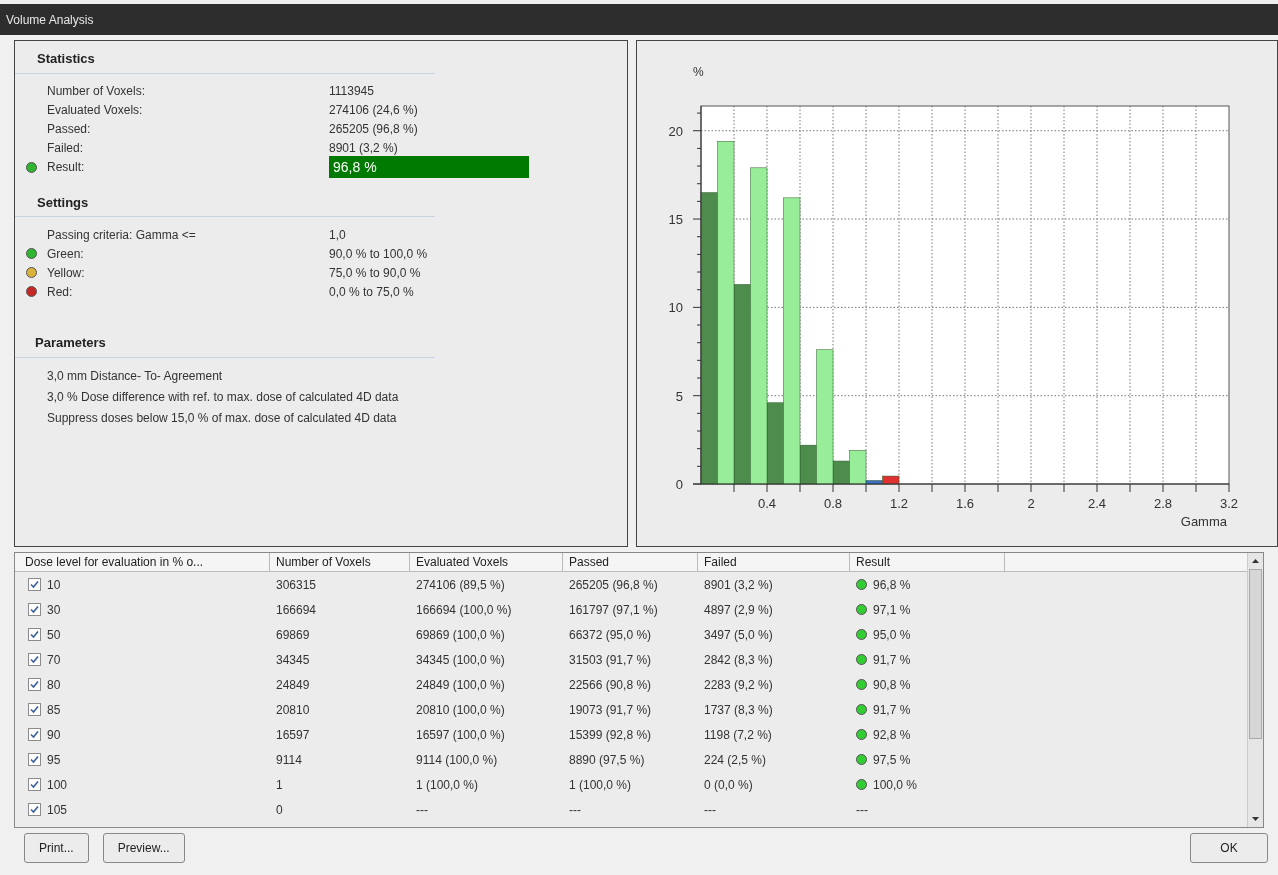 Image resolution: width=1278 pixels, height=875 pixels. I want to click on parameter-text: 3,0 % Dose difference with ref. to max. dose of calculated 4D data, so click(223, 397).